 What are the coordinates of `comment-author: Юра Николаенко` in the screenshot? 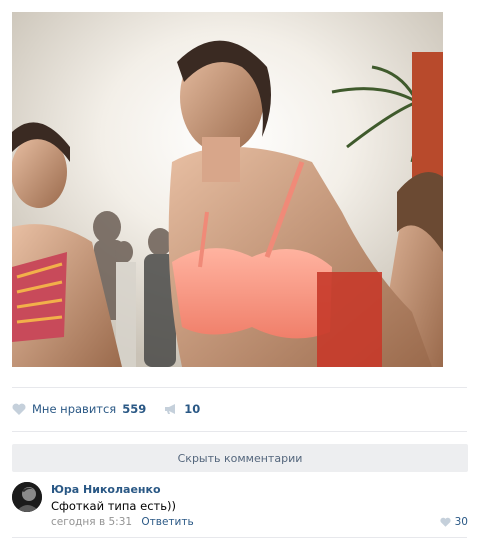 It's located at (106, 489).